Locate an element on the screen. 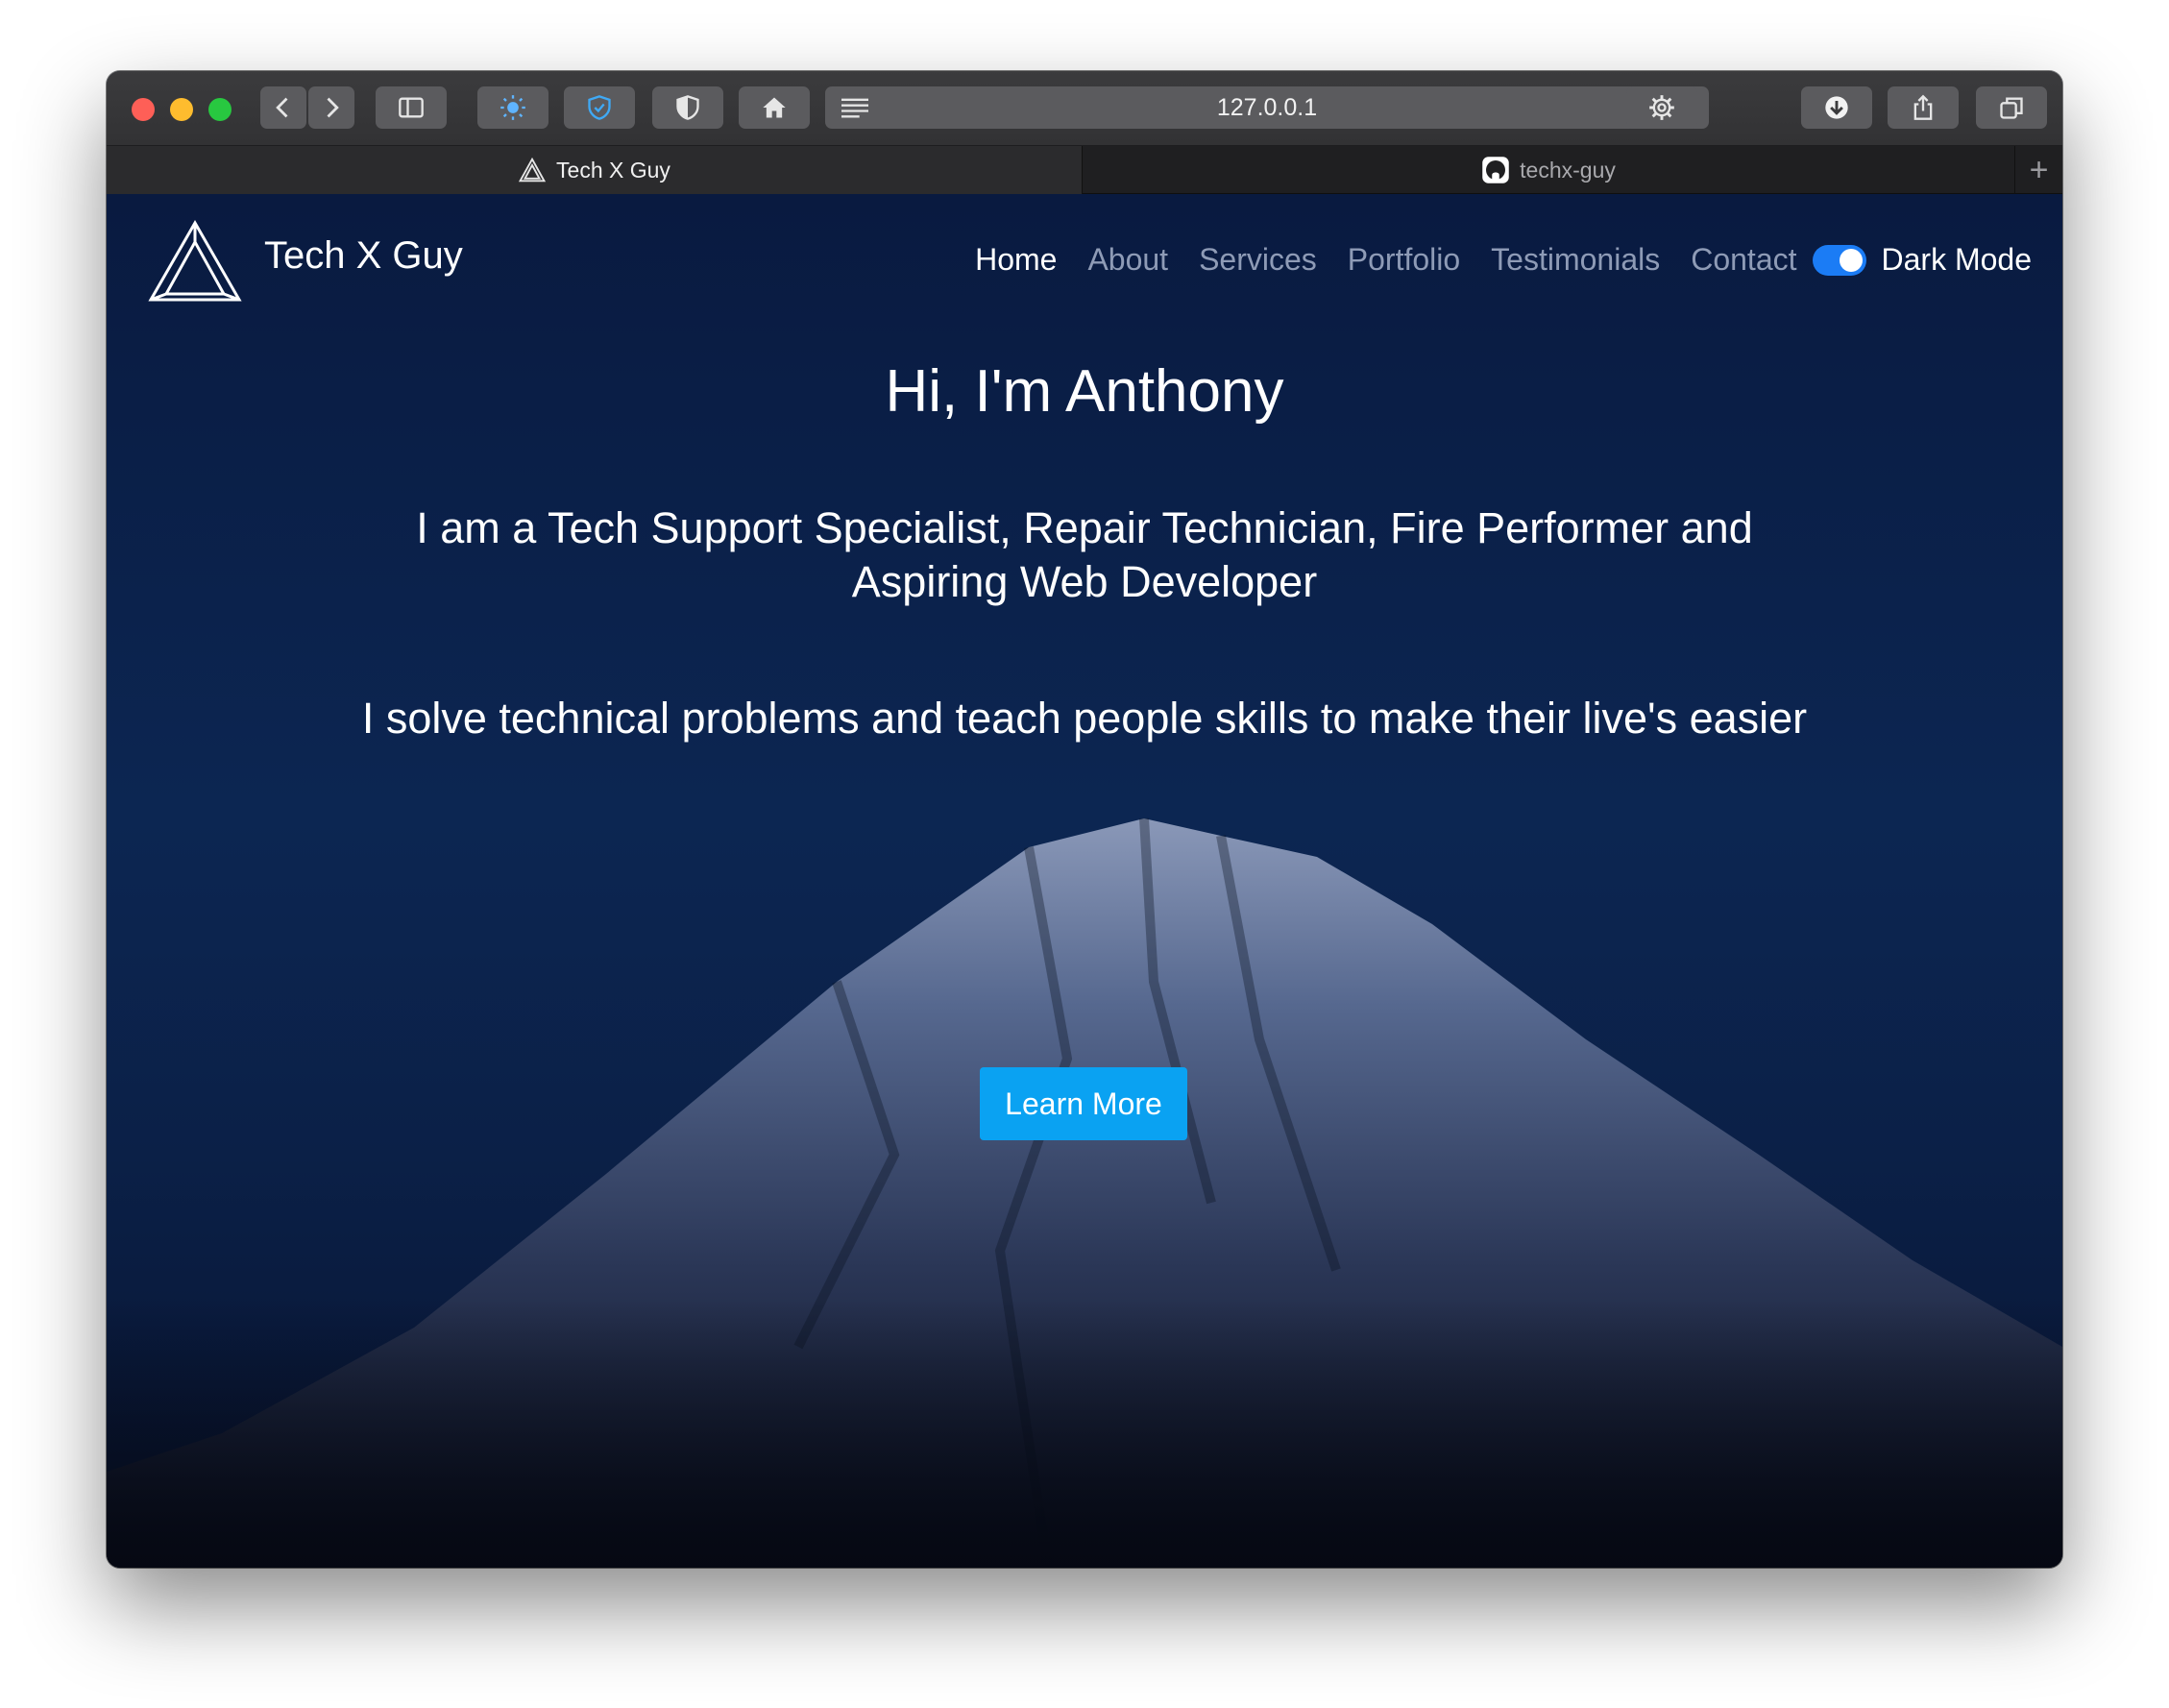 The image size is (2169, 1708). settings-extension-button is located at coordinates (1661, 107).